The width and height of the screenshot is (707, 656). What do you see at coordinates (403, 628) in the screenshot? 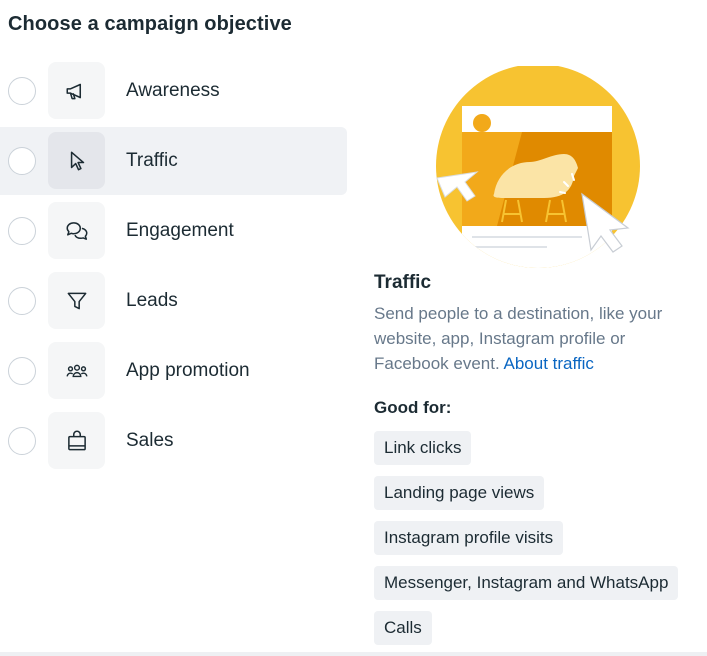
I see `good-for-chip: Calls` at bounding box center [403, 628].